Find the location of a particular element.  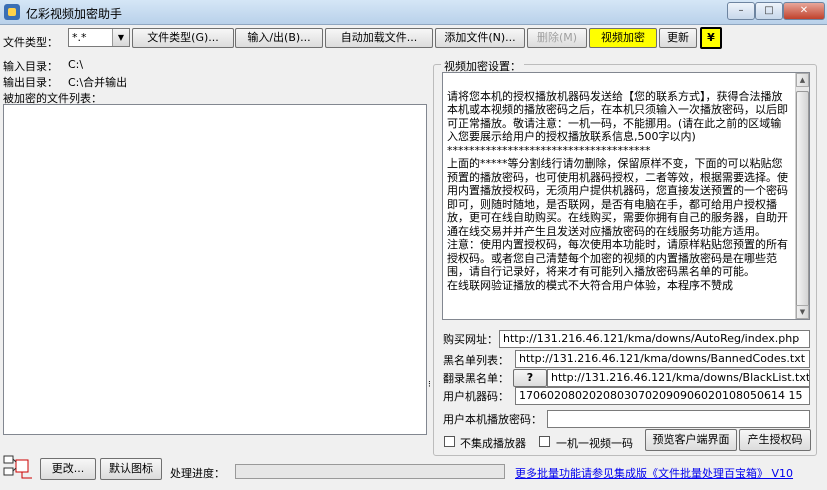

generate-code-button: 产生授权码 is located at coordinates (775, 440).